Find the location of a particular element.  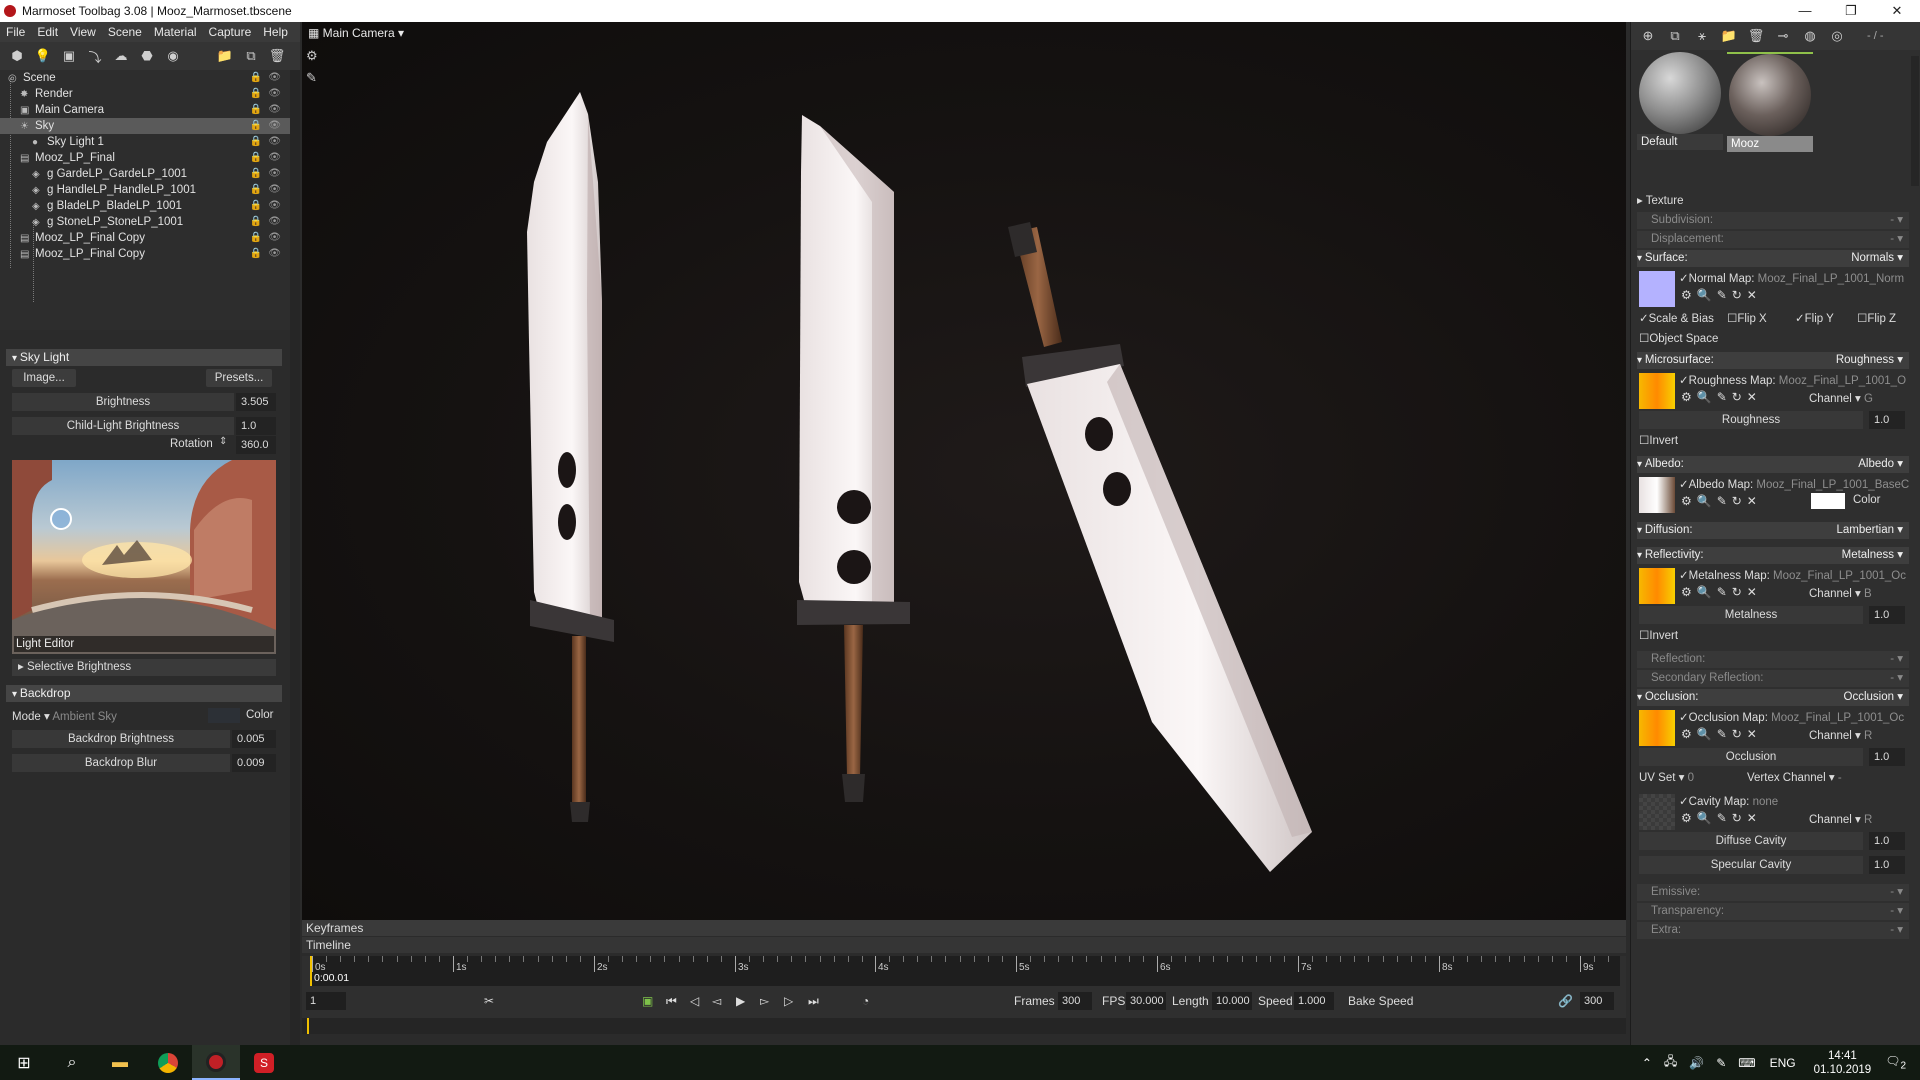

minimize-button: — is located at coordinates (1805, 11).